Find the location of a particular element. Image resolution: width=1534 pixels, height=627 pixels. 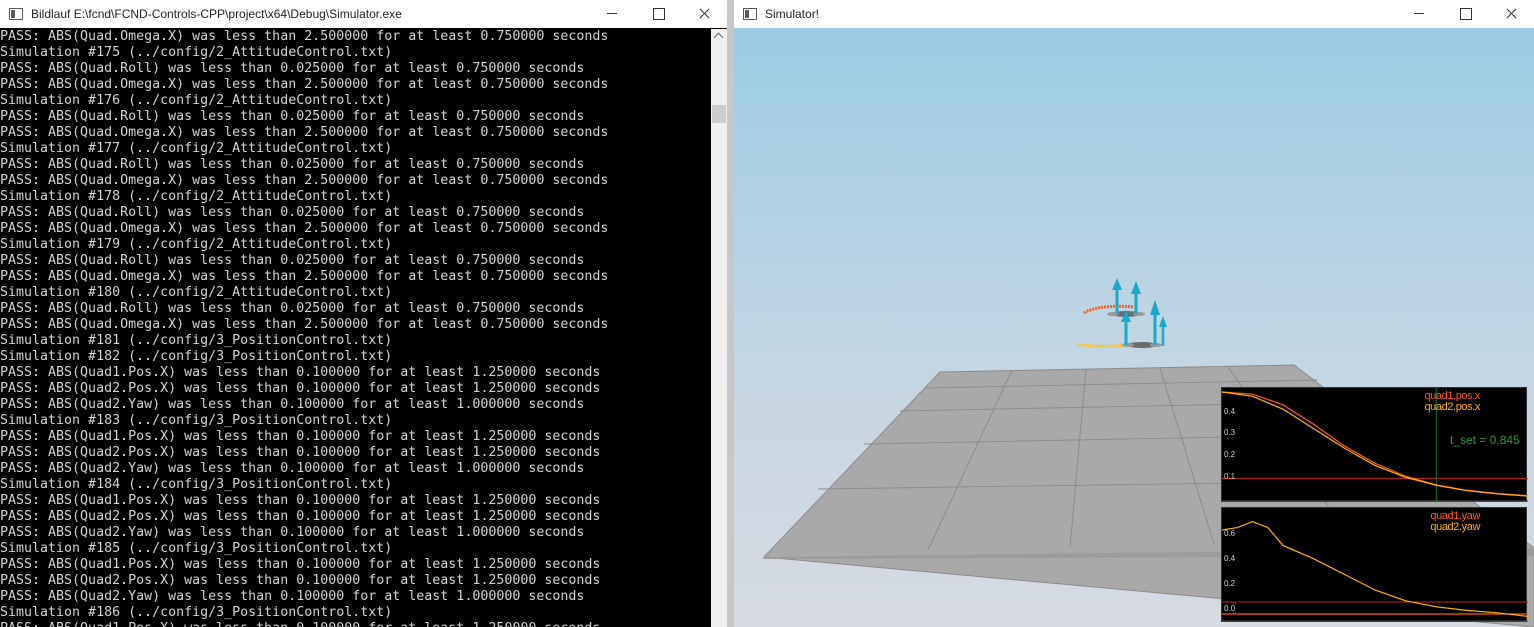

legend-quad2-pos-x: quad2.pos.x is located at coordinates (1452, 407).